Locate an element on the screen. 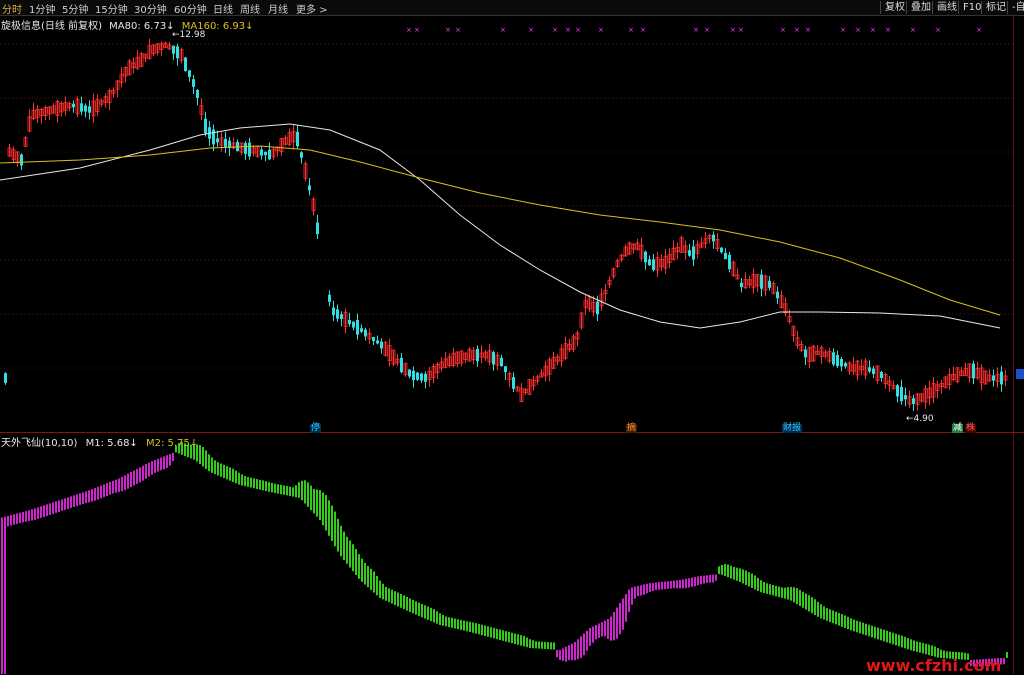 This screenshot has height=675, width=1024. event-marker-report: 财报 is located at coordinates (792, 428).